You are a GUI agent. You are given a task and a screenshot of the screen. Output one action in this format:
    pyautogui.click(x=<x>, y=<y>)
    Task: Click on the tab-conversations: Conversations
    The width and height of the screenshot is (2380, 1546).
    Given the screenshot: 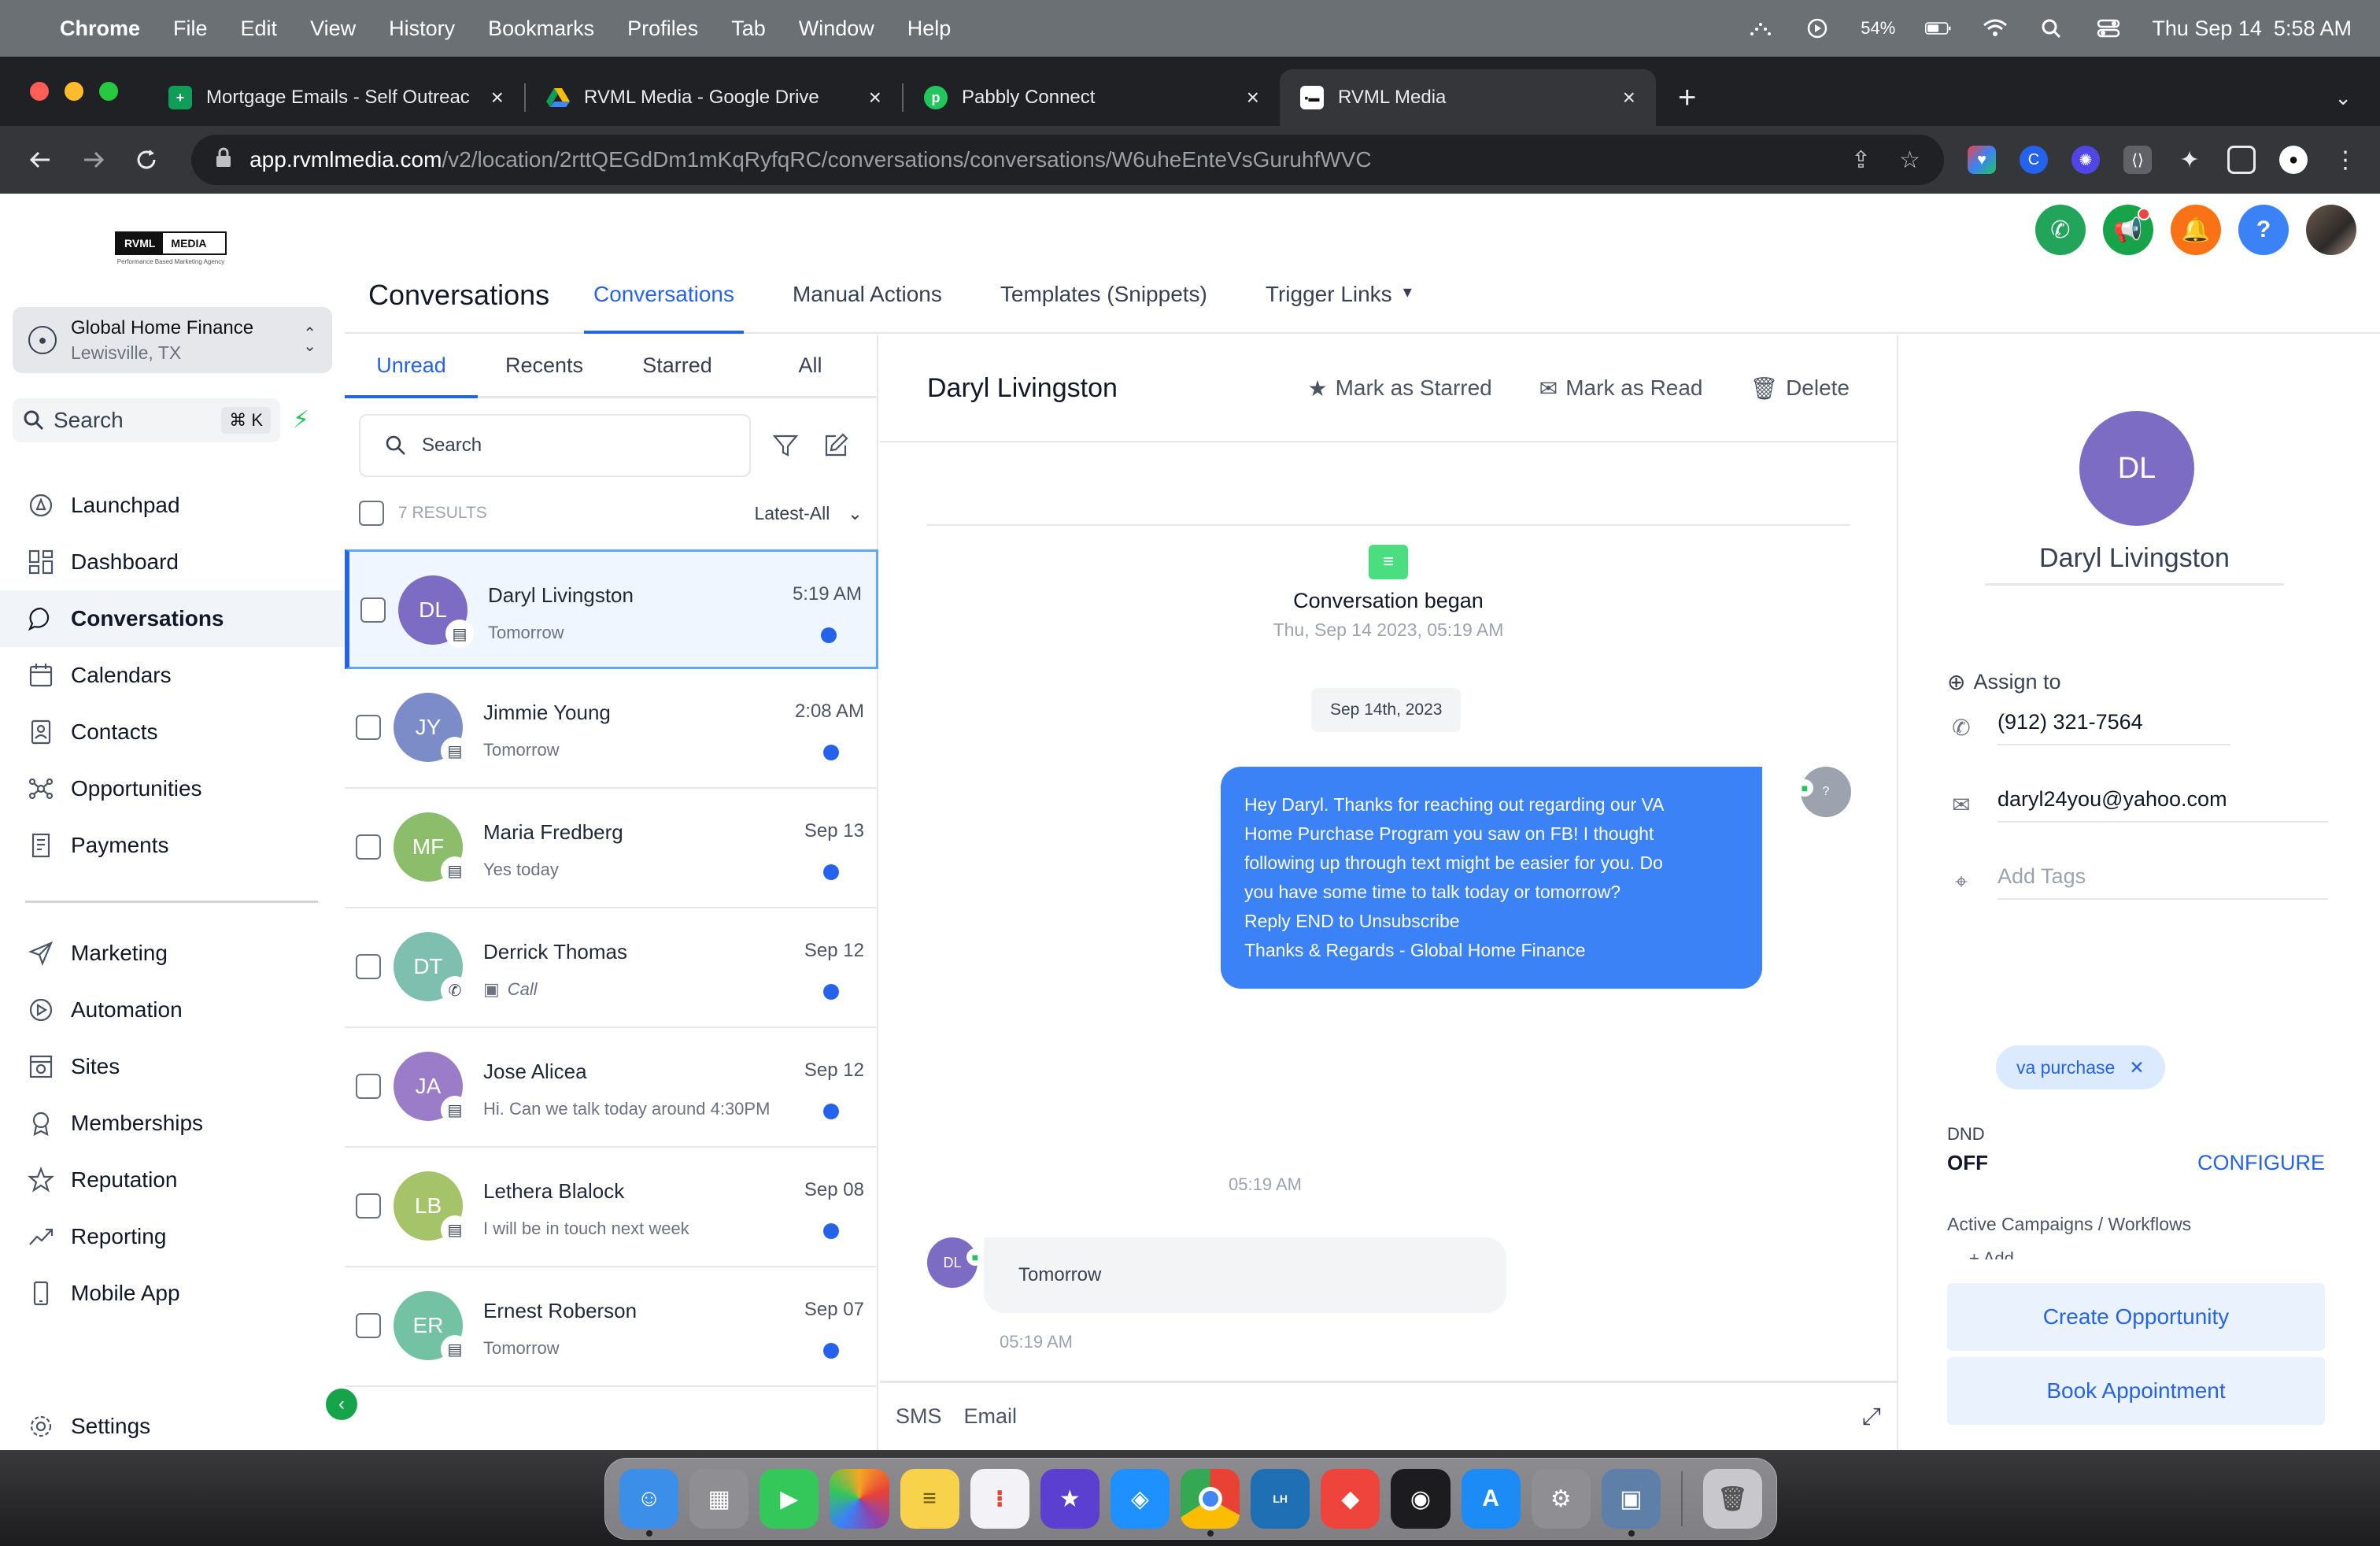 What is the action you would take?
    pyautogui.click(x=664, y=303)
    